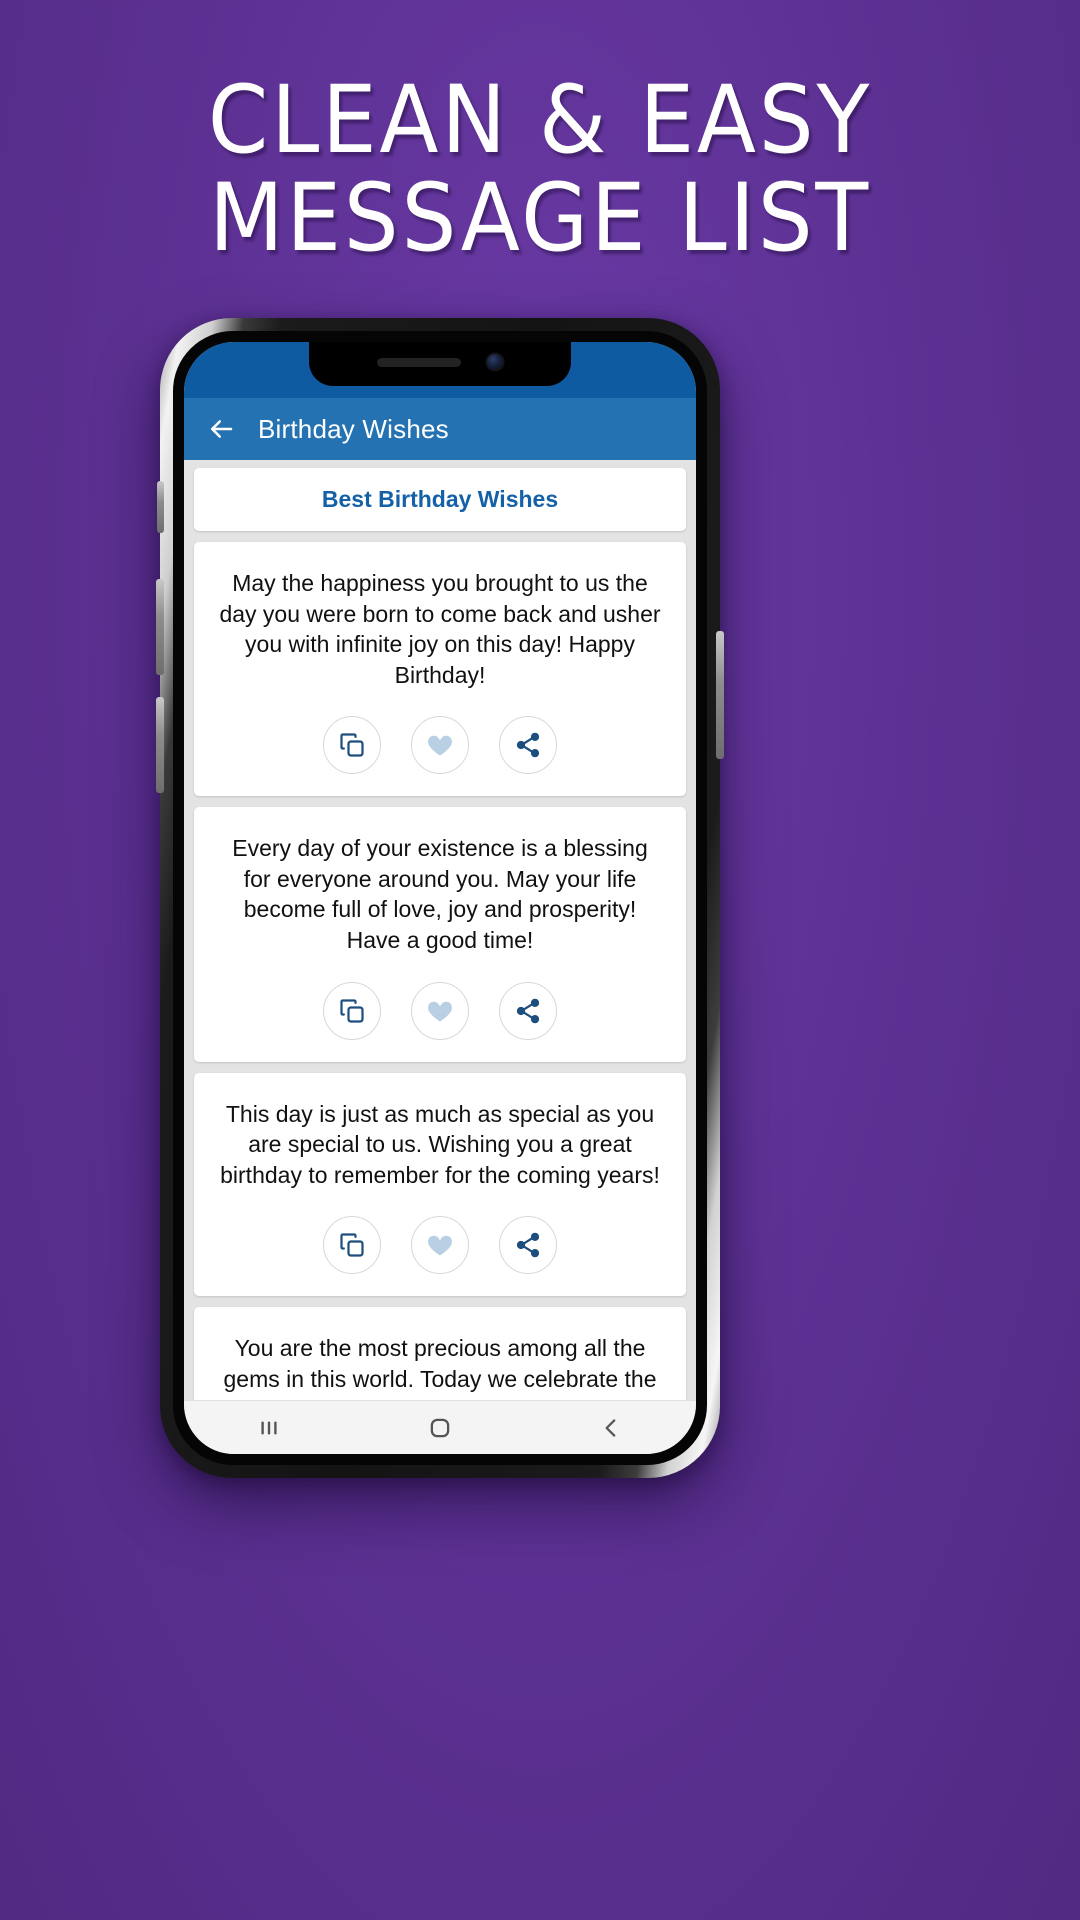 This screenshot has width=1080, height=1920. I want to click on app-bar: Birthday Wishes, so click(440, 429).